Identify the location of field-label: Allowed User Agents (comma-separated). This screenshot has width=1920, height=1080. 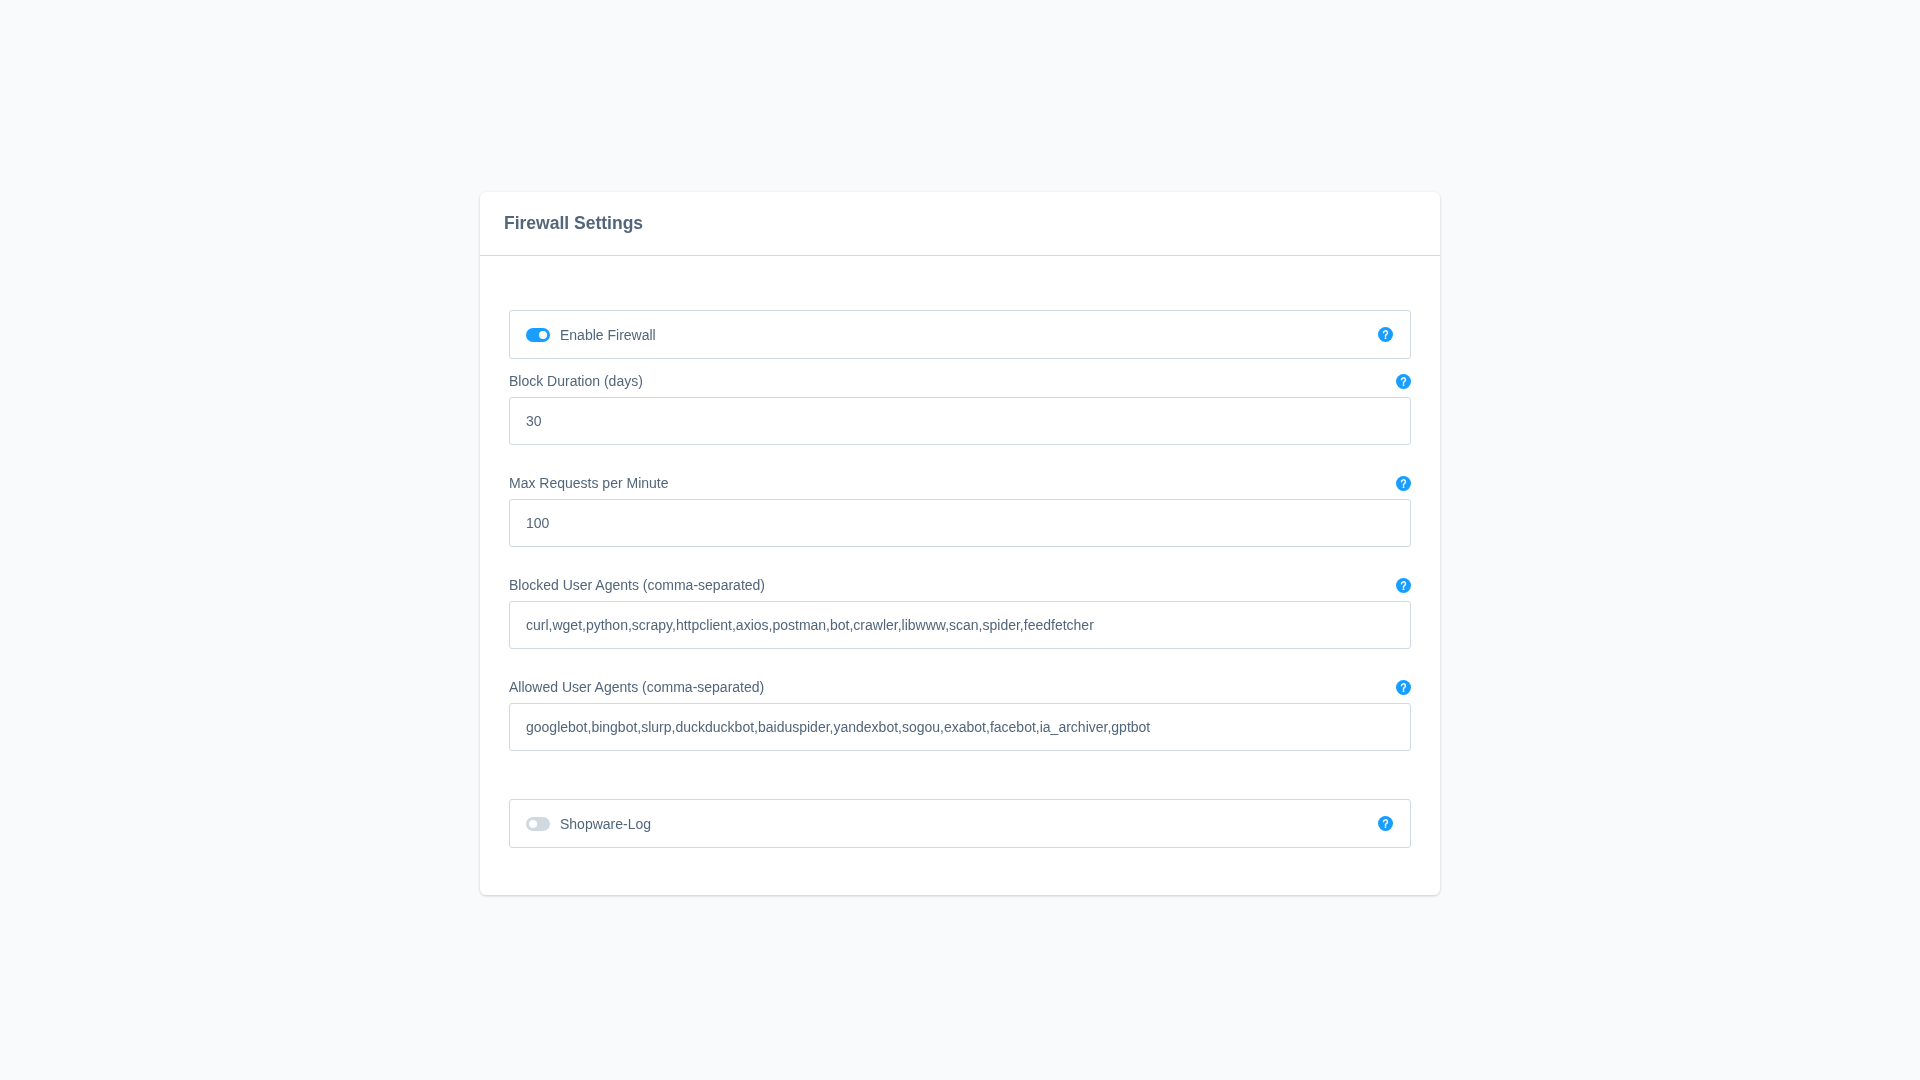
(637, 687).